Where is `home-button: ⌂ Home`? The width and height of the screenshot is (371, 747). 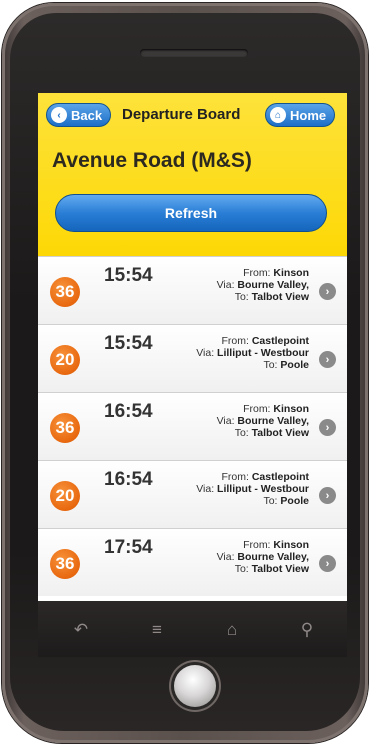 home-button: ⌂ Home is located at coordinates (300, 115).